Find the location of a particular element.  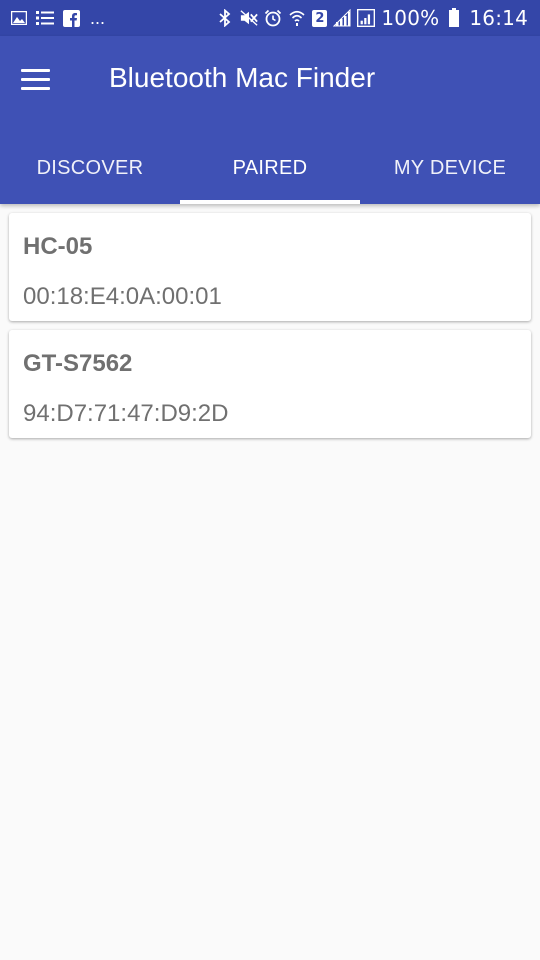

device-name: GT-S7562 is located at coordinates (78, 363).